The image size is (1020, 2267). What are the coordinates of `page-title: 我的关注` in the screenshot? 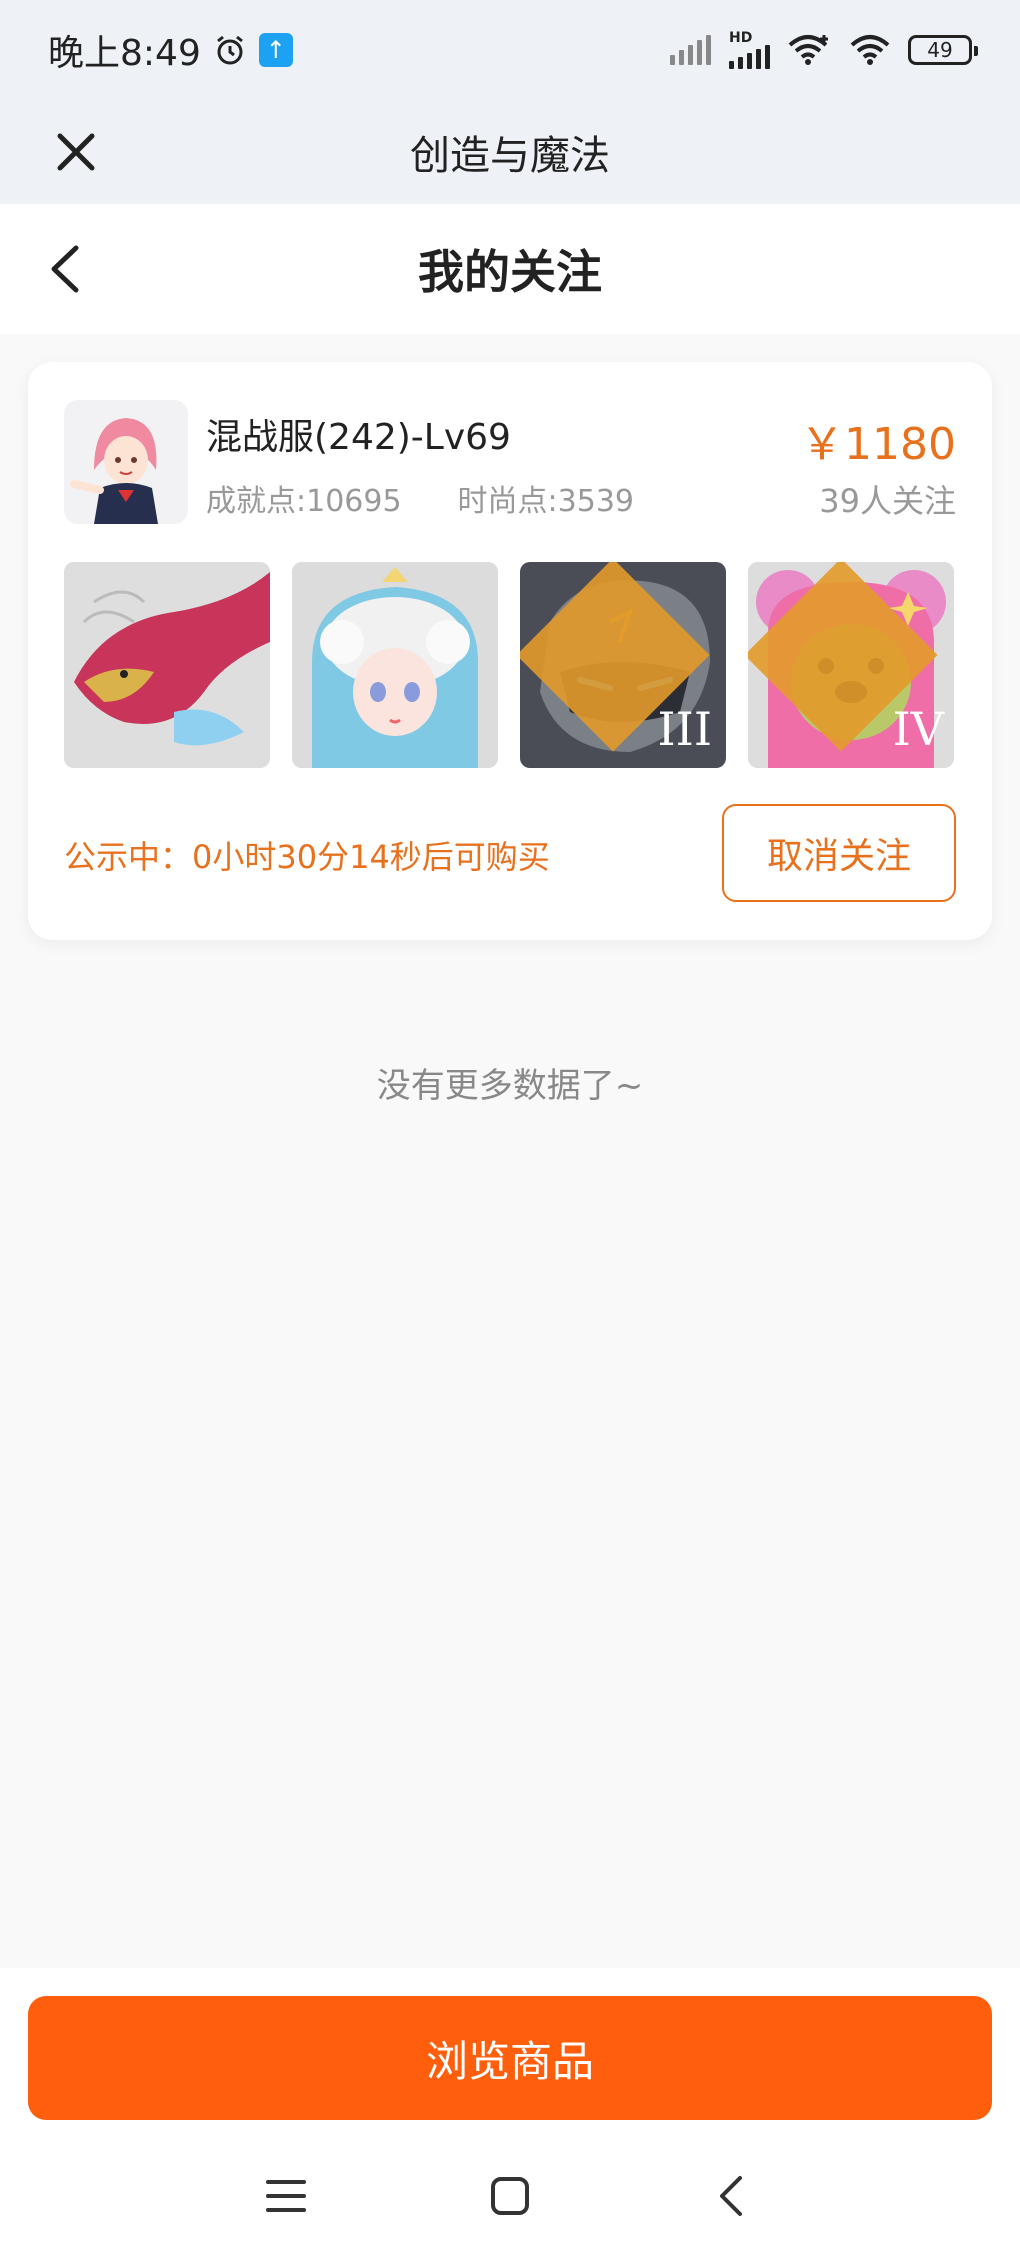 It's located at (510, 272).